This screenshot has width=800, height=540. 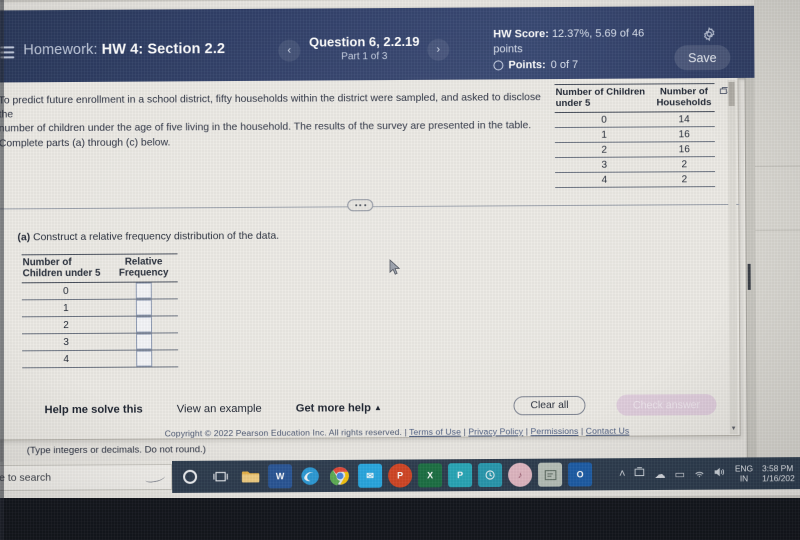 I want to click on homework-name: HW 4: Section 2.2, so click(x=163, y=49).